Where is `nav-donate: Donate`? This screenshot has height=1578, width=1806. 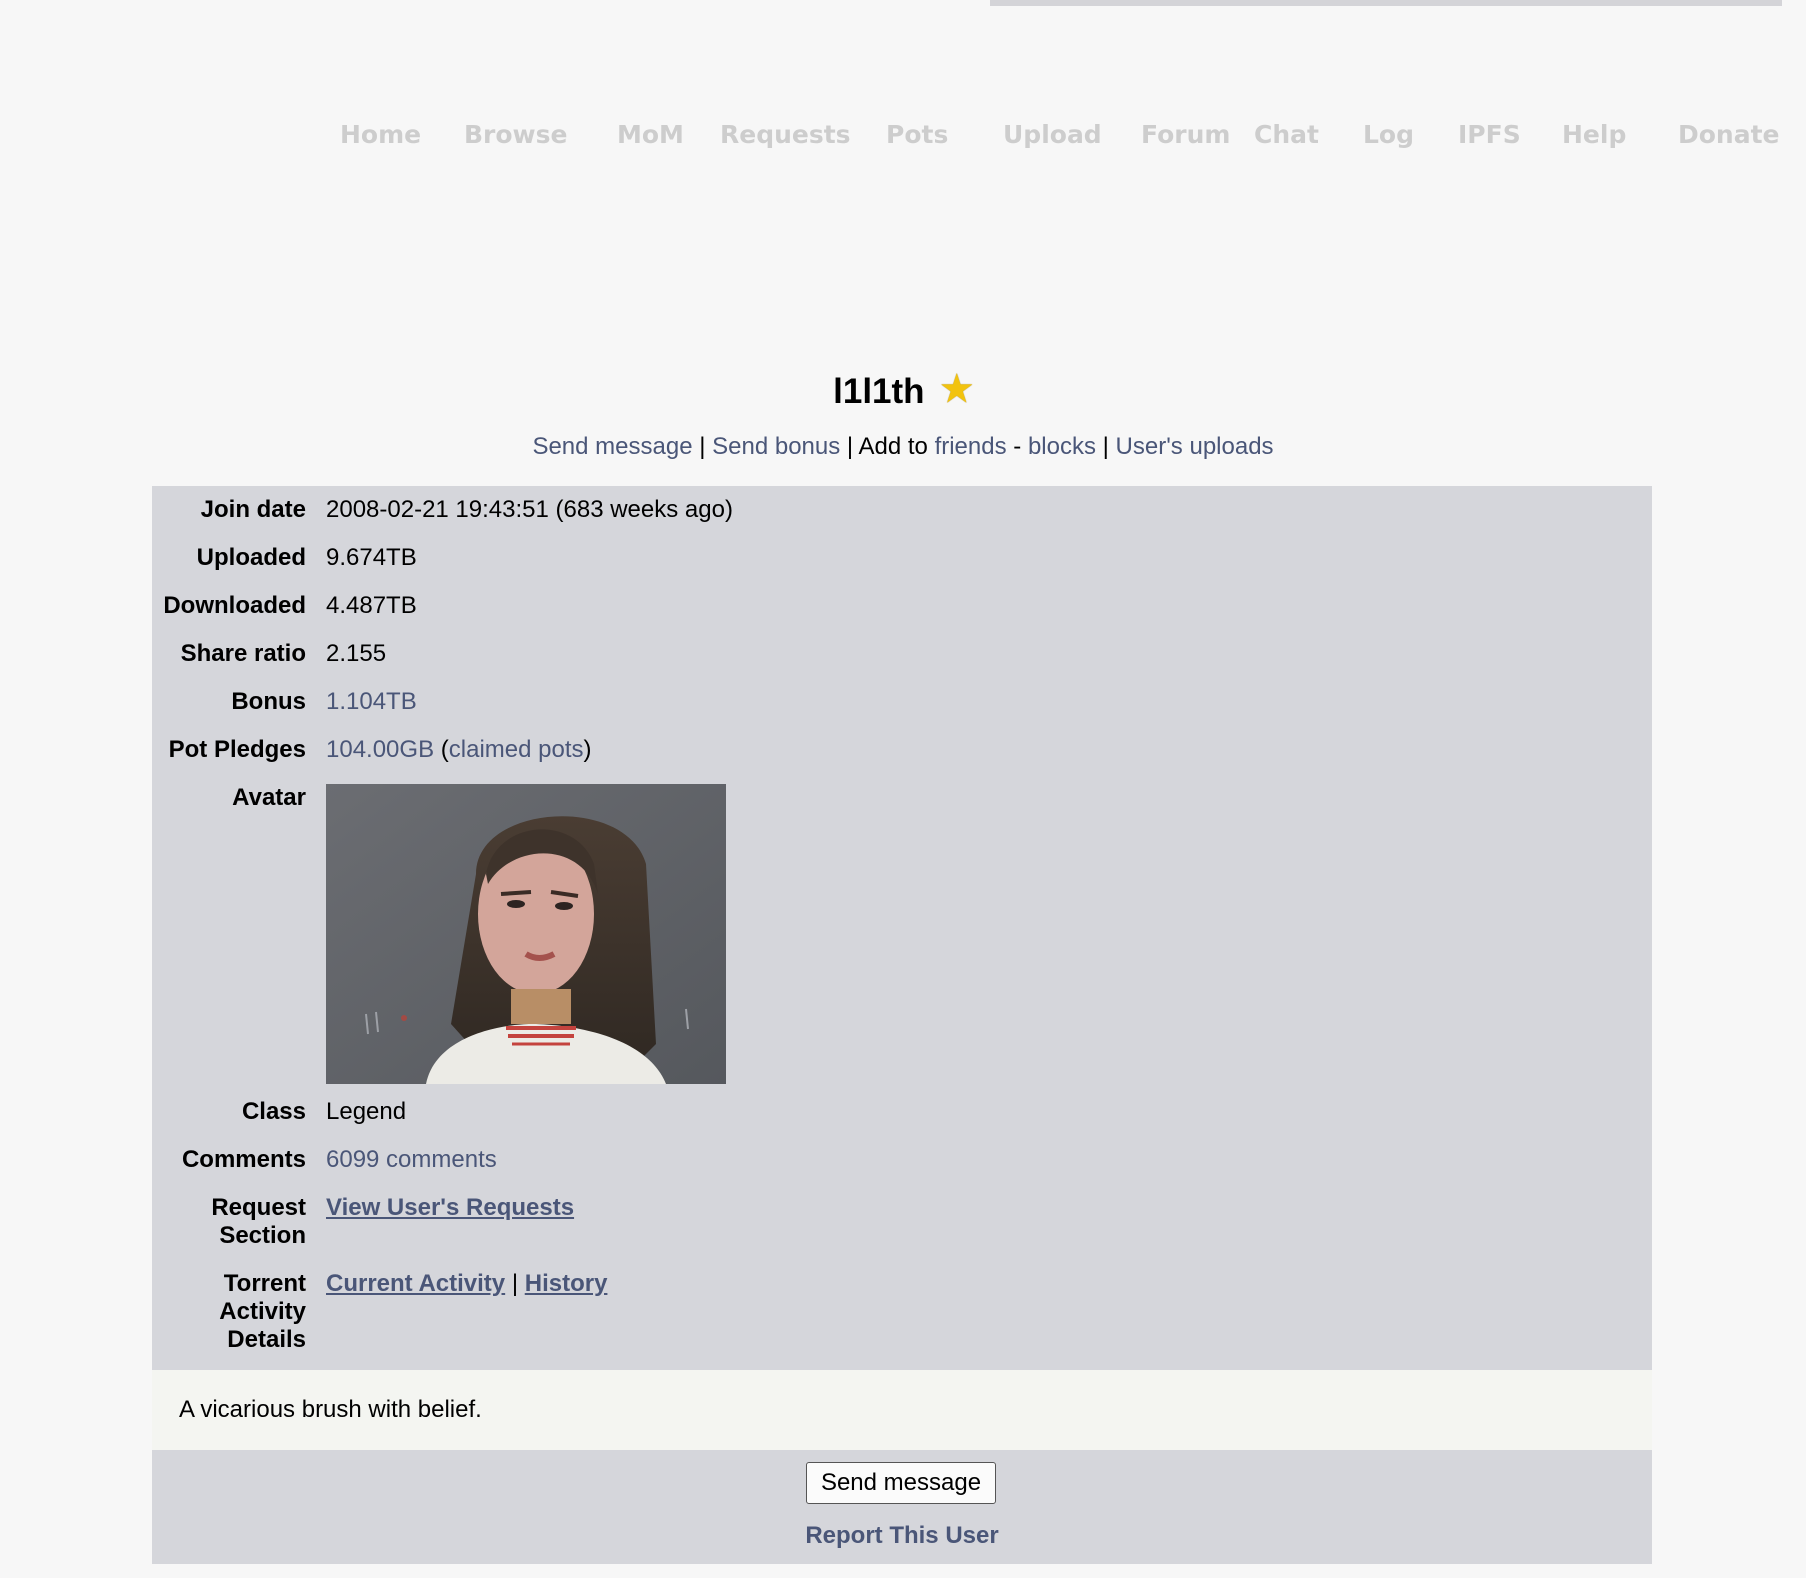
nav-donate: Donate is located at coordinates (1729, 134).